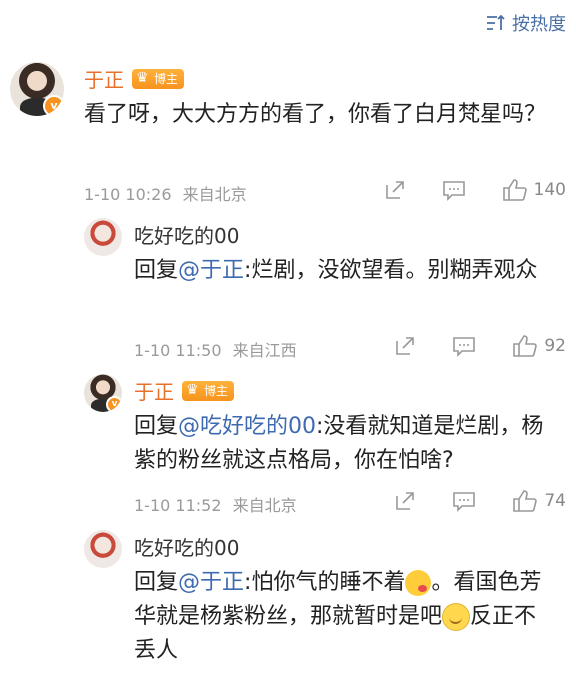 The image size is (576, 686). Describe the element at coordinates (555, 346) in the screenshot. I see `like-count: 92` at that location.